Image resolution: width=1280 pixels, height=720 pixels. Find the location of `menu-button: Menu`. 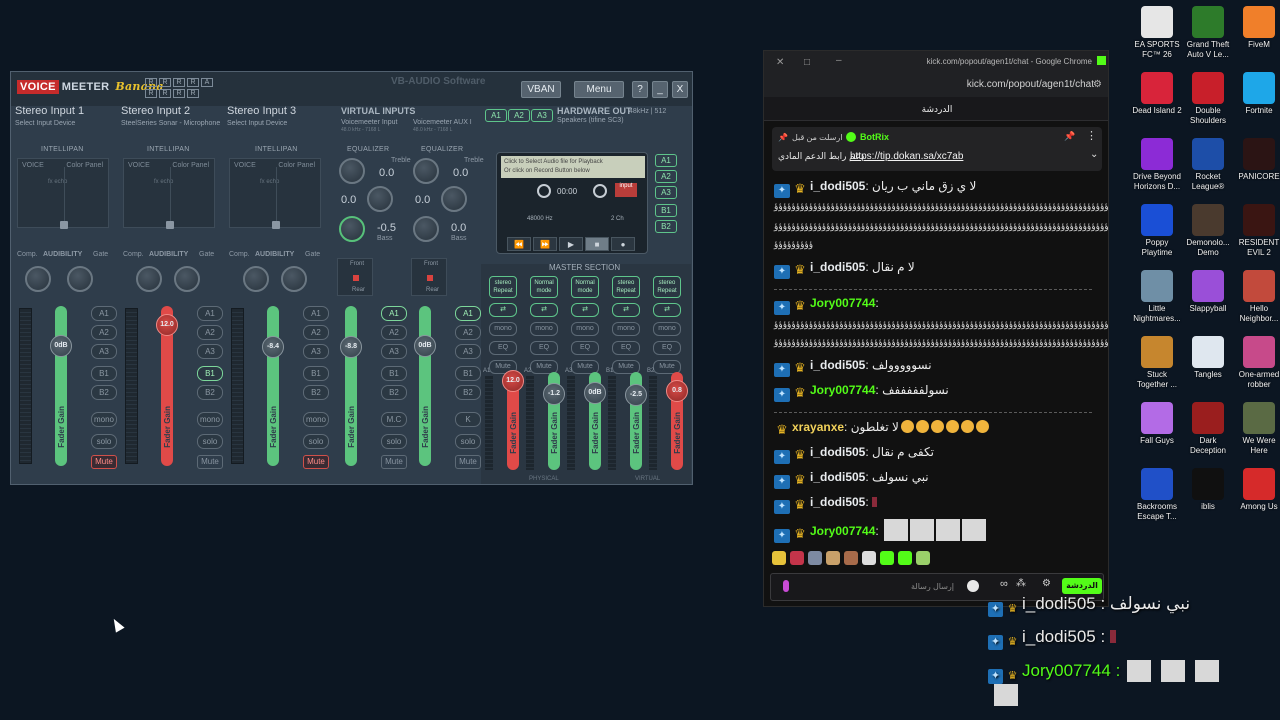

menu-button: Menu is located at coordinates (599, 89).